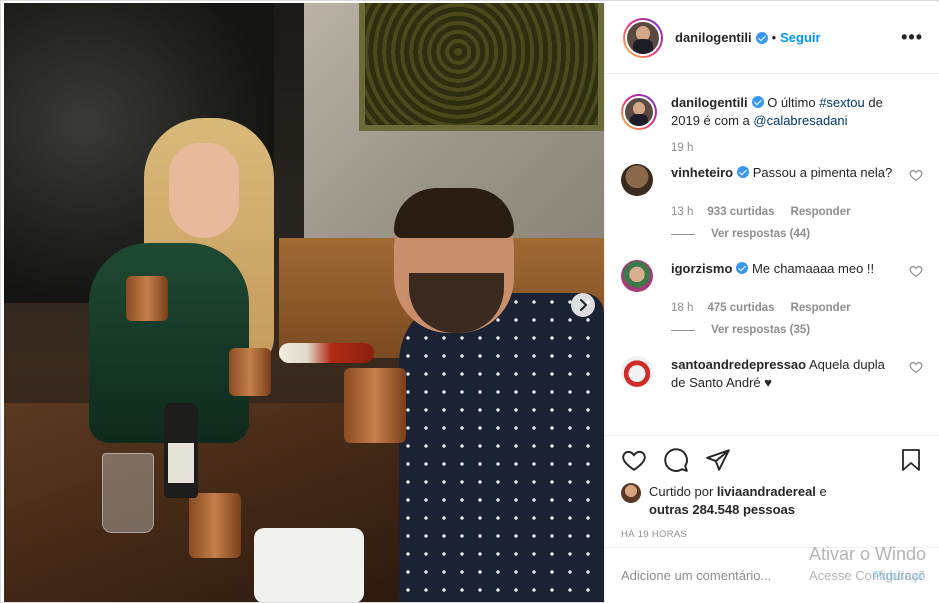 This screenshot has width=939, height=603. What do you see at coordinates (701, 268) in the screenshot?
I see `comment-username: igorzismo` at bounding box center [701, 268].